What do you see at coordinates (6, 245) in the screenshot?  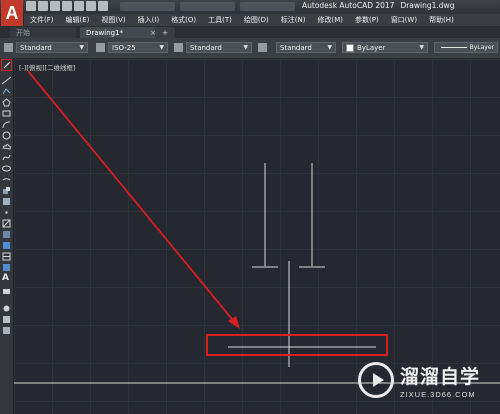 I see `region-icon` at bounding box center [6, 245].